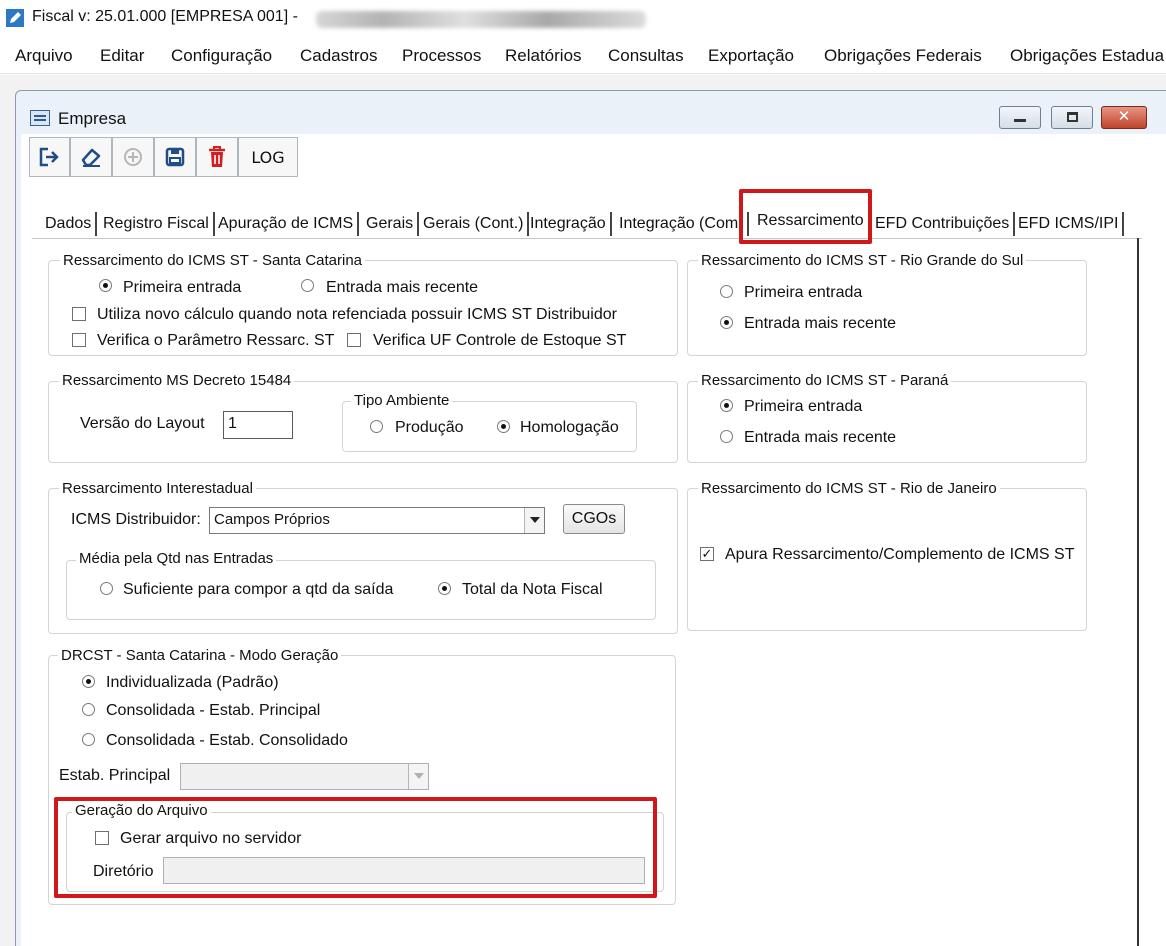 Image resolution: width=1166 pixels, height=946 pixels. I want to click on ms-versao-input: 1, so click(258, 425).